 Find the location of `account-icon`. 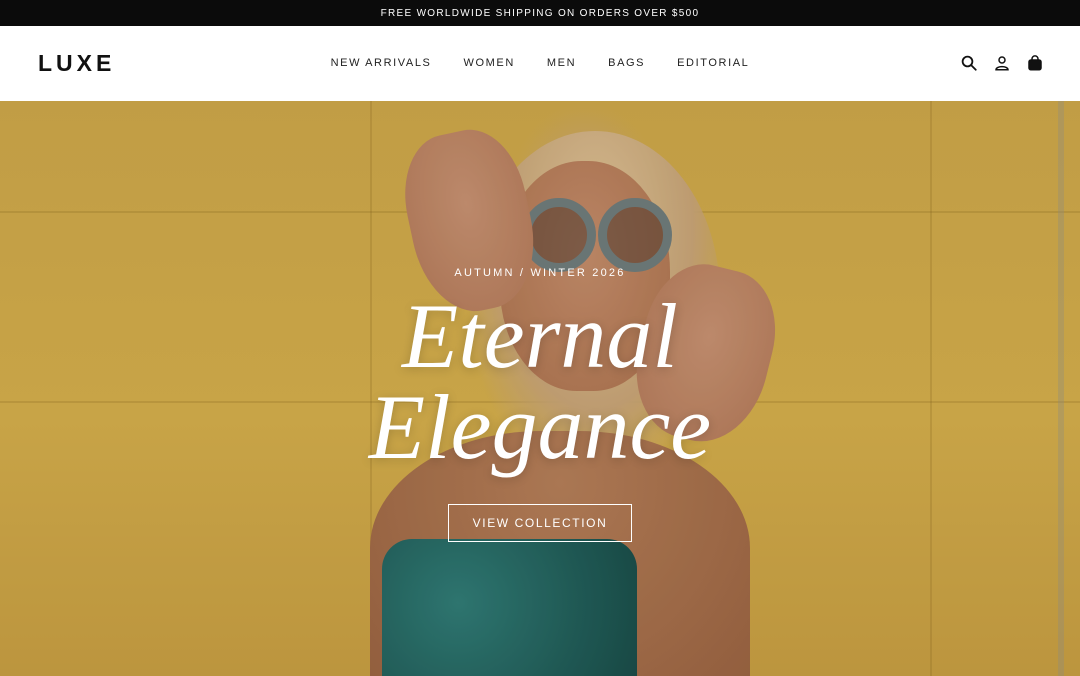

account-icon is located at coordinates (1002, 63).